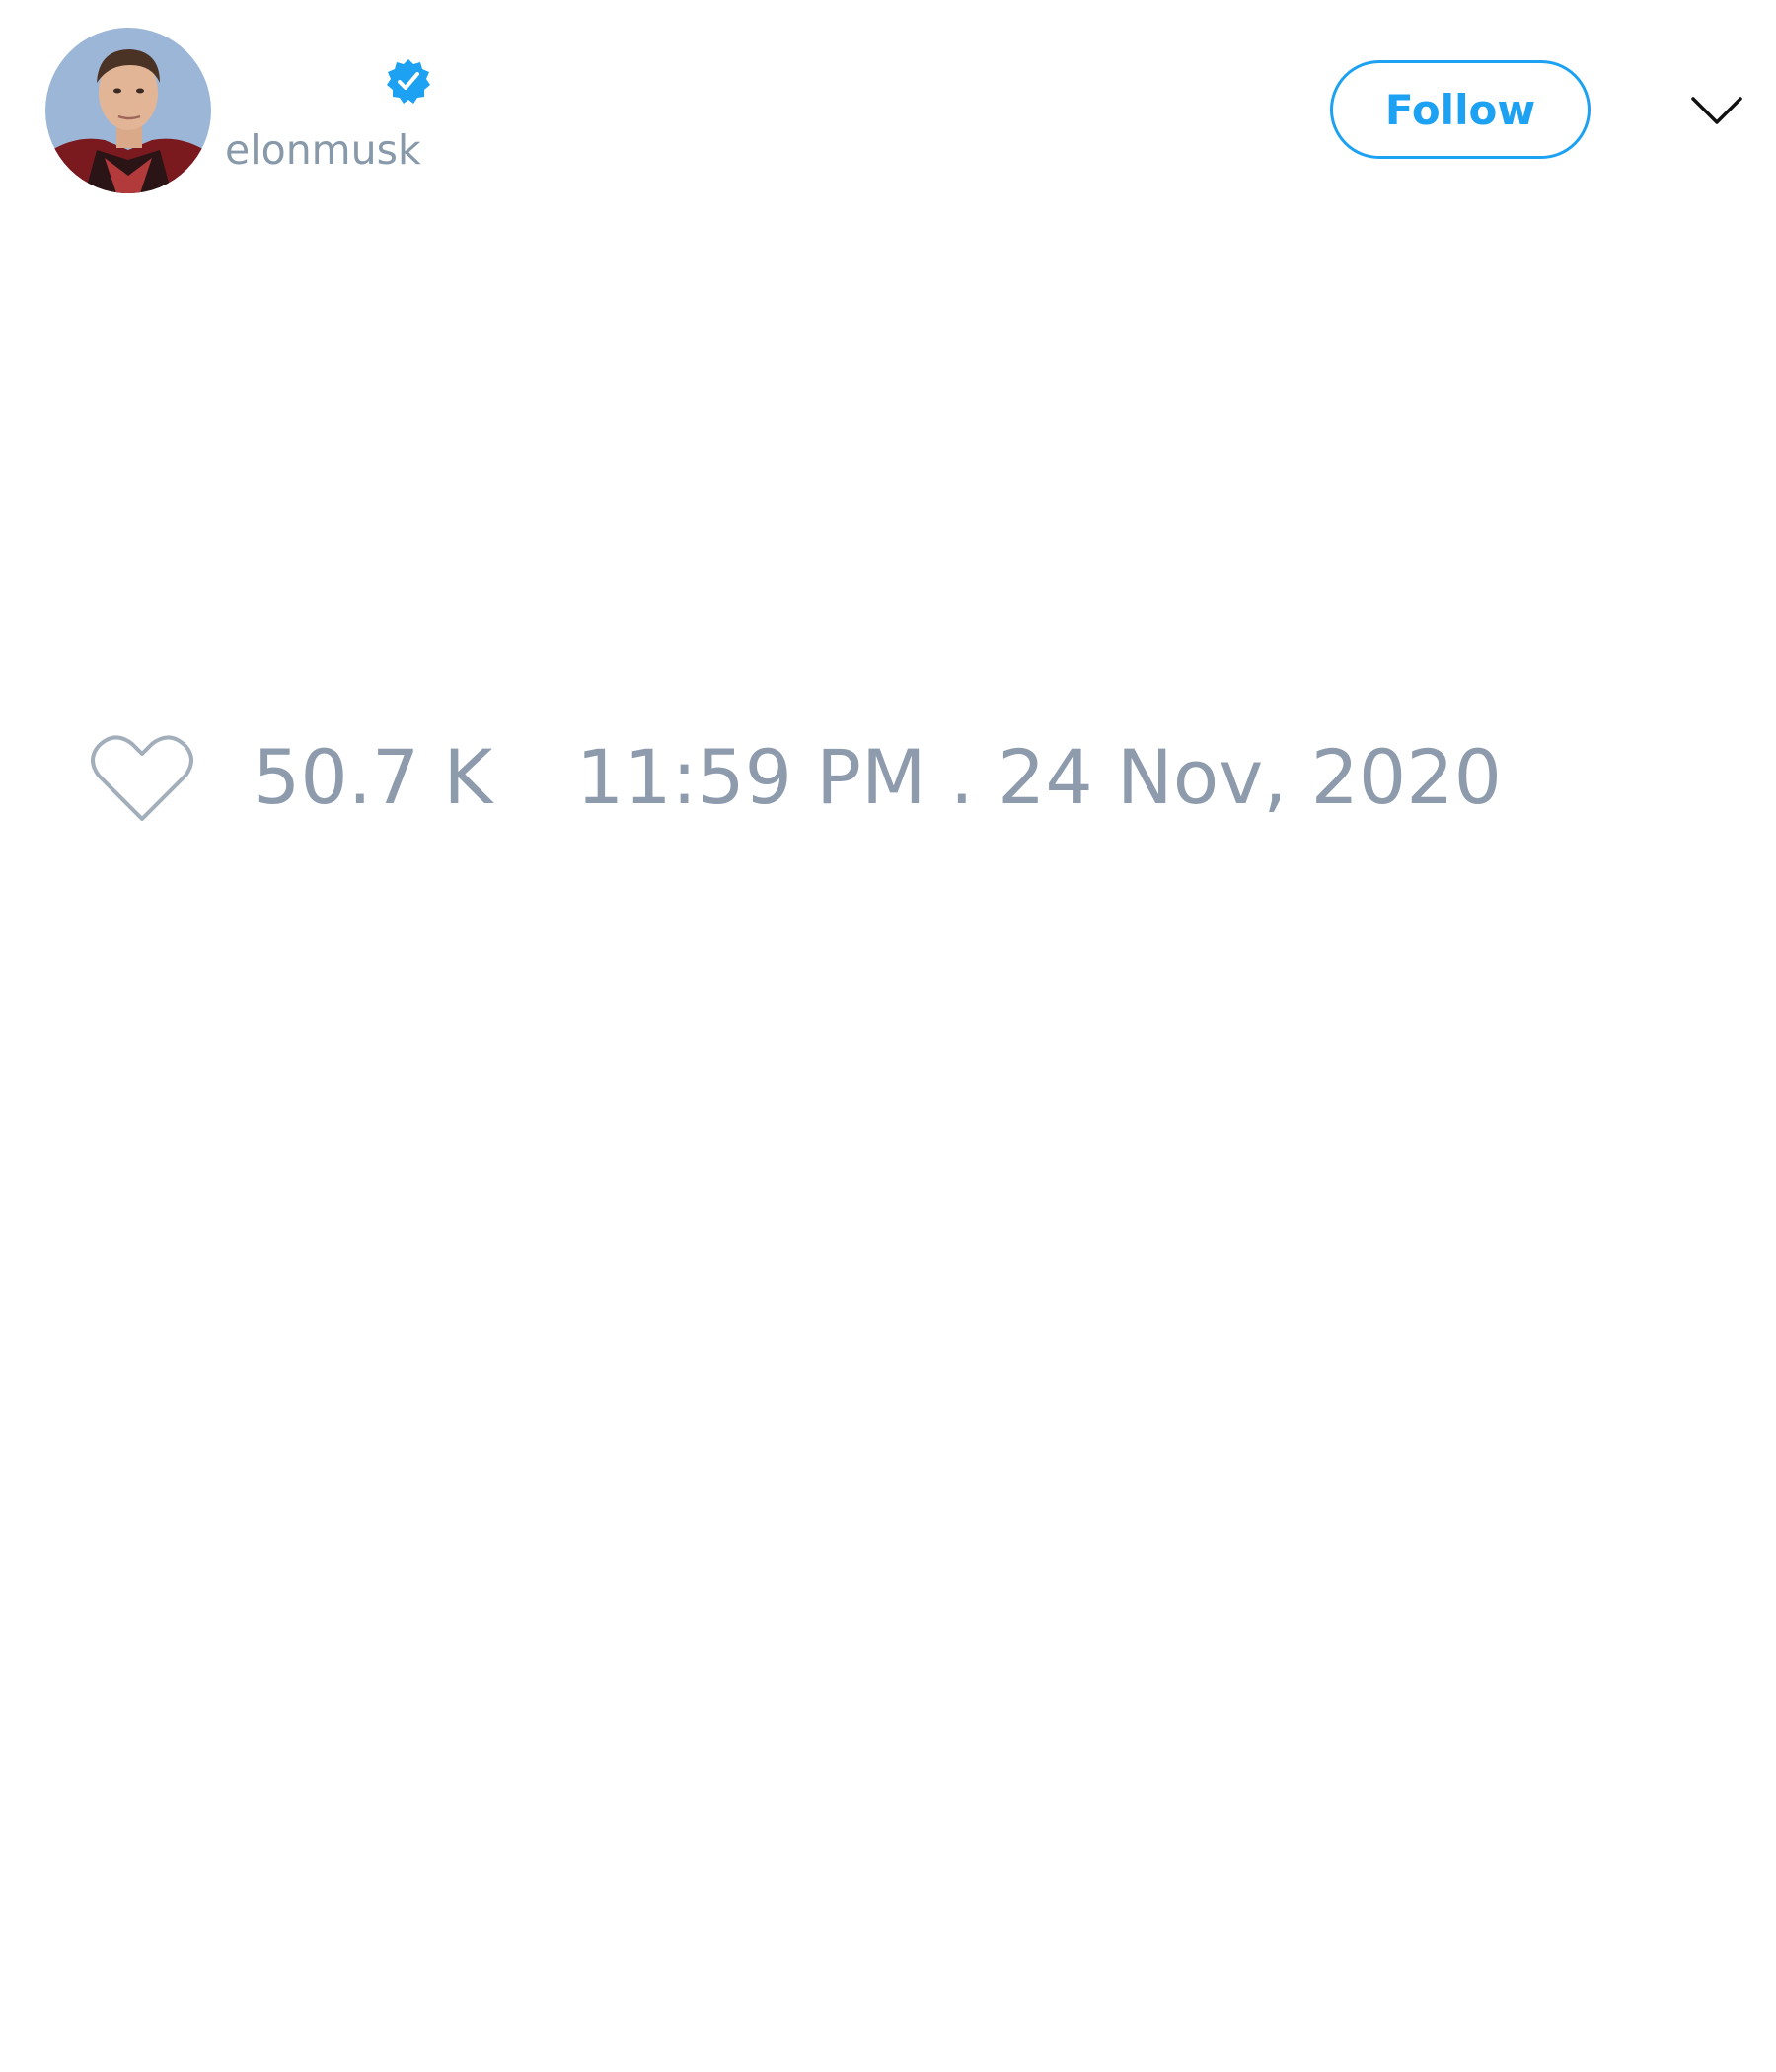 The image size is (1776, 2072). What do you see at coordinates (409, 81) in the screenshot?
I see `verified-badge-icon` at bounding box center [409, 81].